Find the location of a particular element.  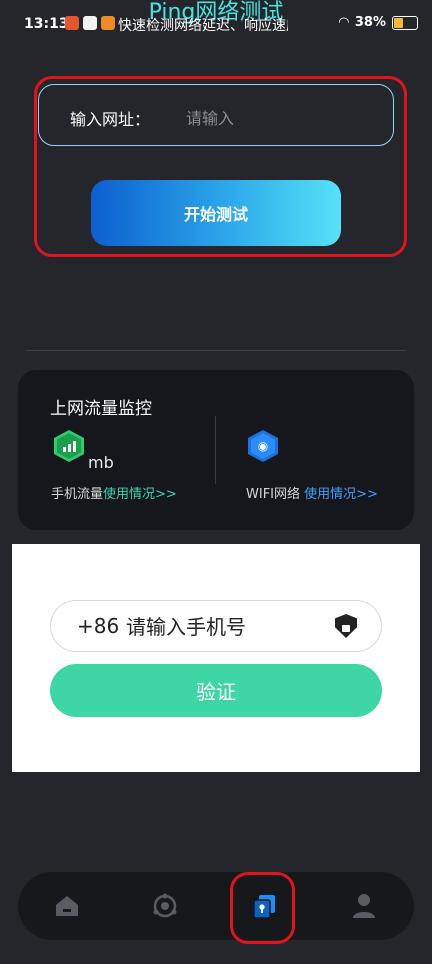

user-icon is located at coordinates (364, 906).